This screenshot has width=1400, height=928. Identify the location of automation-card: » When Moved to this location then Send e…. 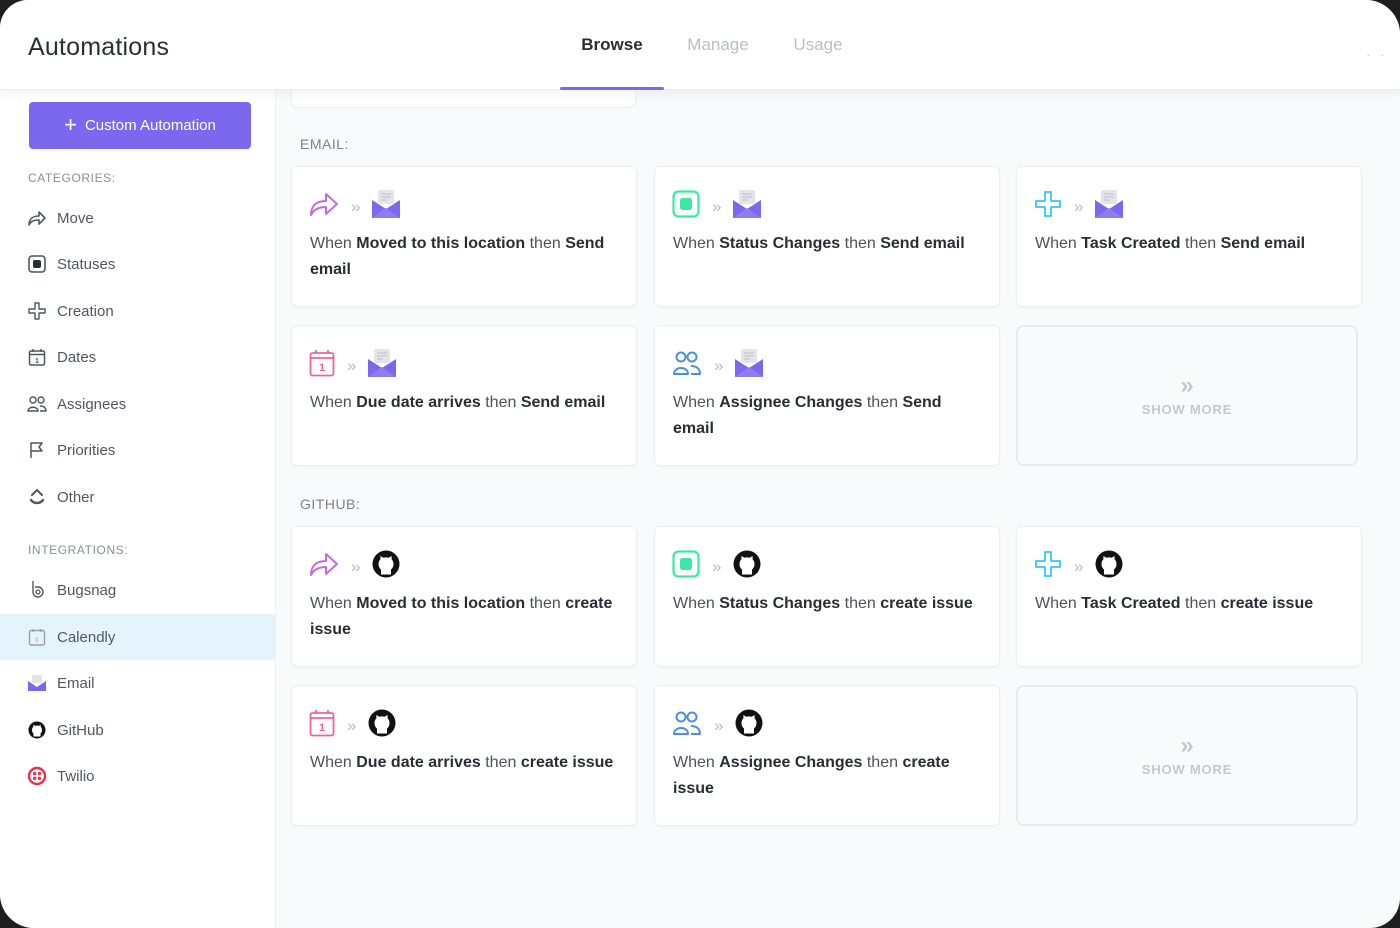
(464, 236).